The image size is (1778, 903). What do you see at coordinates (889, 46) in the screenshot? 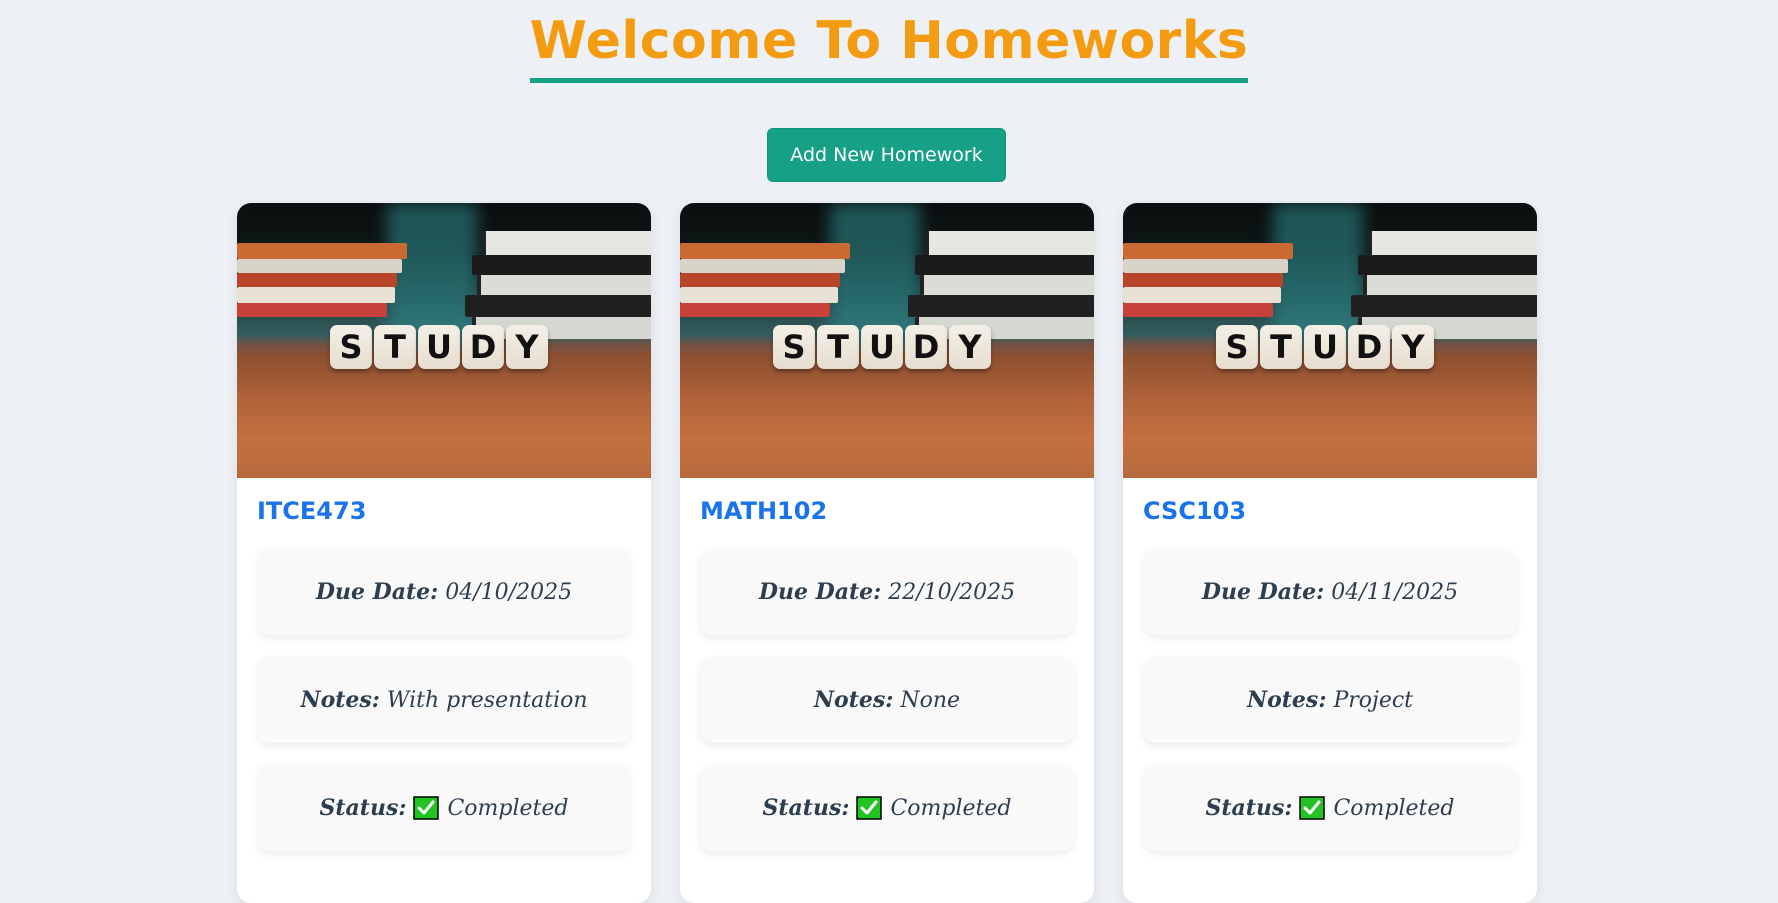
I see `page-title: Welcome To Homeworks` at bounding box center [889, 46].